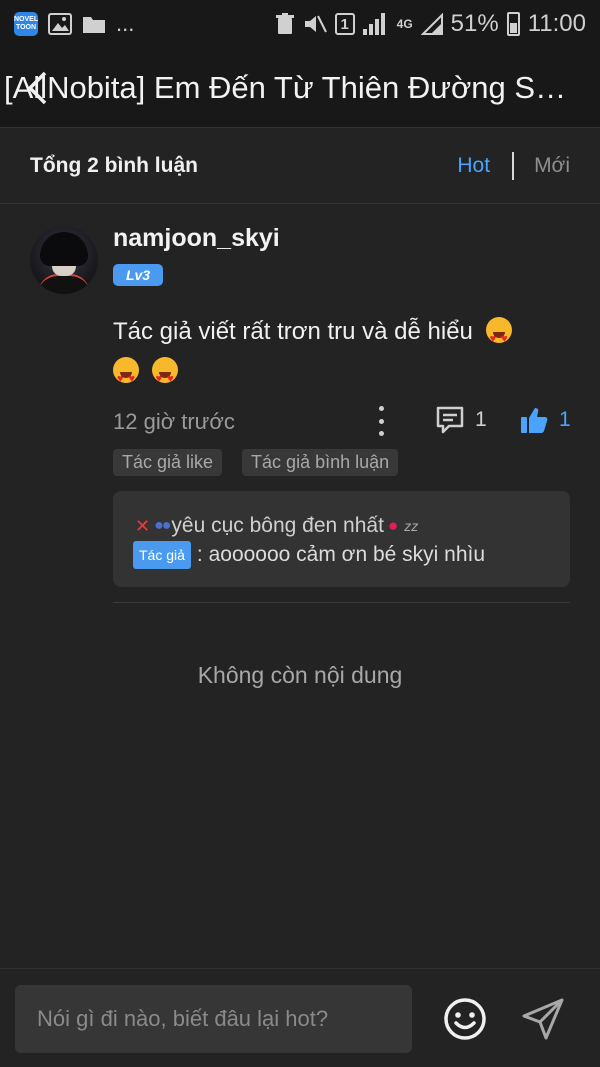 The height and width of the screenshot is (1067, 600). What do you see at coordinates (213, 1019) in the screenshot?
I see `comment-input` at bounding box center [213, 1019].